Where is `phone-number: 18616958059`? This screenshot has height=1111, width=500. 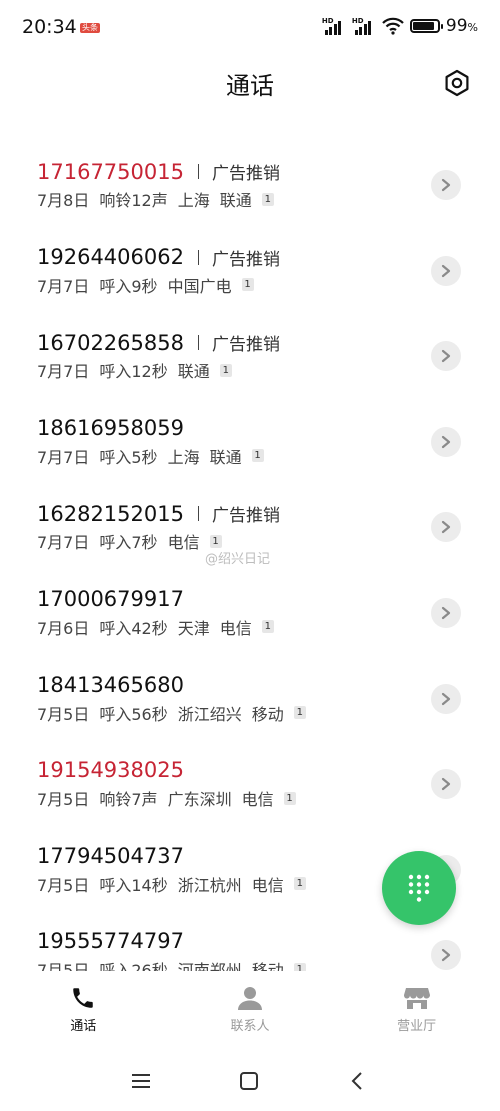 phone-number: 18616958059 is located at coordinates (110, 427).